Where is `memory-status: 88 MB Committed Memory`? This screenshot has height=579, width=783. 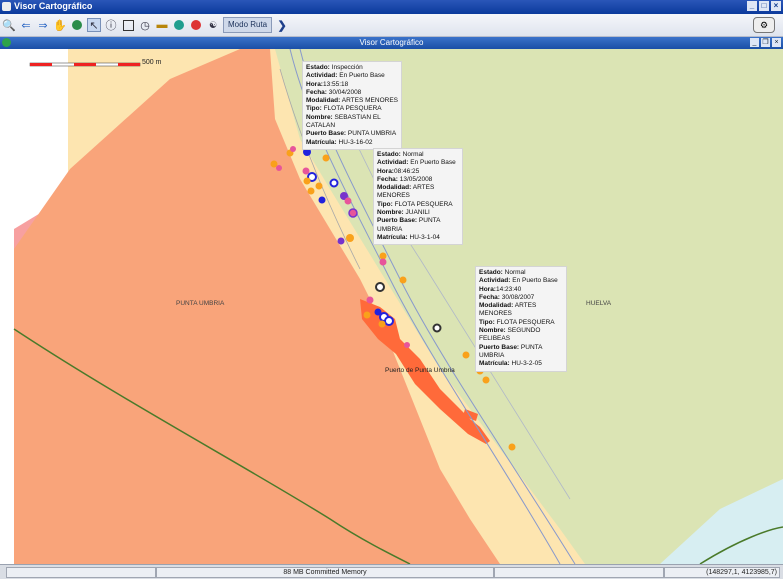
memory-status: 88 MB Committed Memory is located at coordinates (325, 572).